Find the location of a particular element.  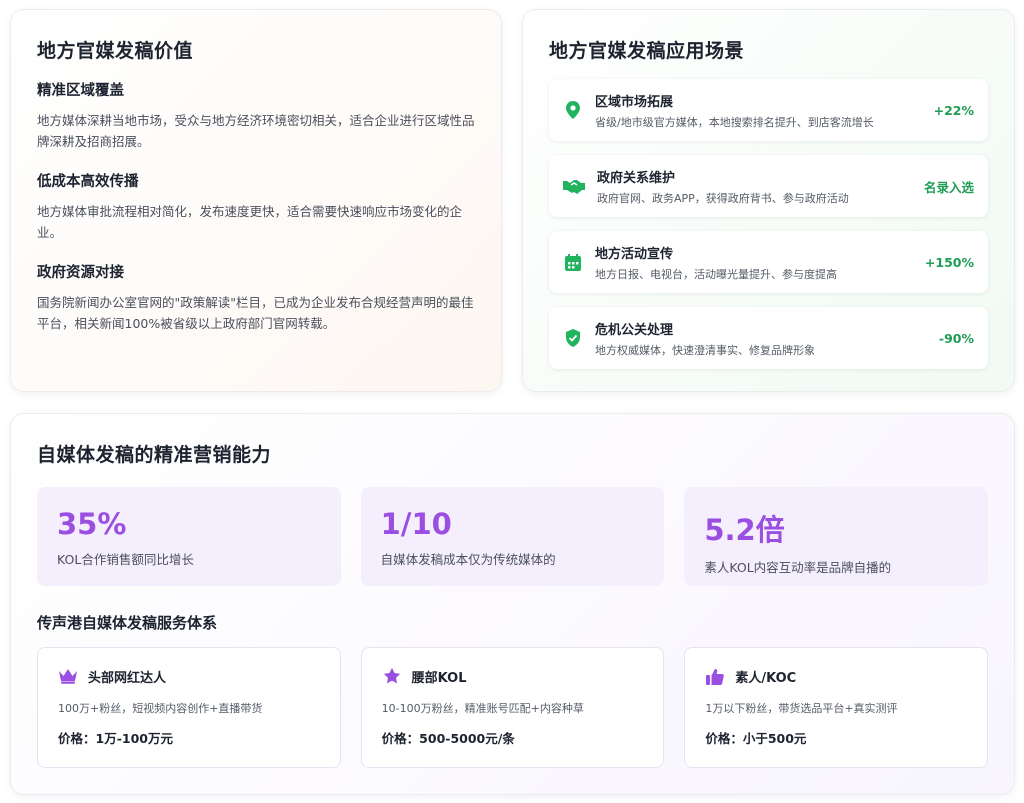

scene-item-government: 政府关系维护 政府官网、政务APP，获得政府背书、参与政府活动 名录入选 is located at coordinates (768, 186).